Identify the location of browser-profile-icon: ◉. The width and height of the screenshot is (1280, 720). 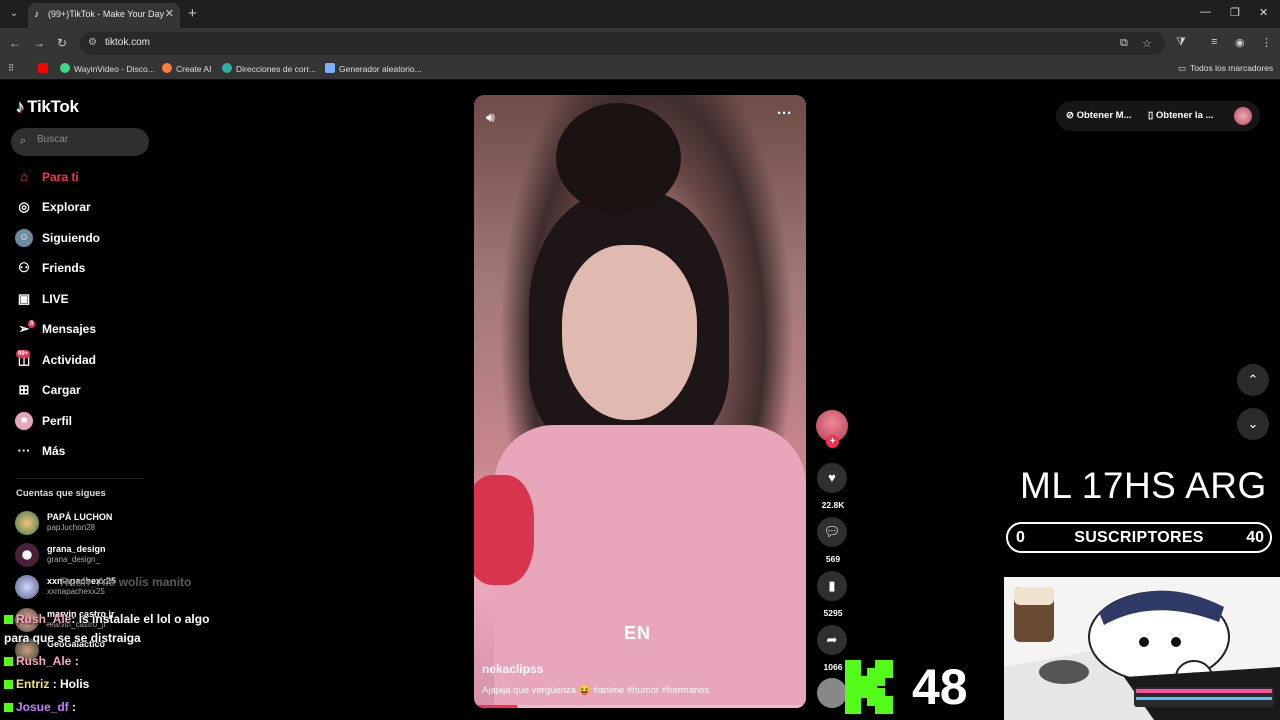
(1240, 42).